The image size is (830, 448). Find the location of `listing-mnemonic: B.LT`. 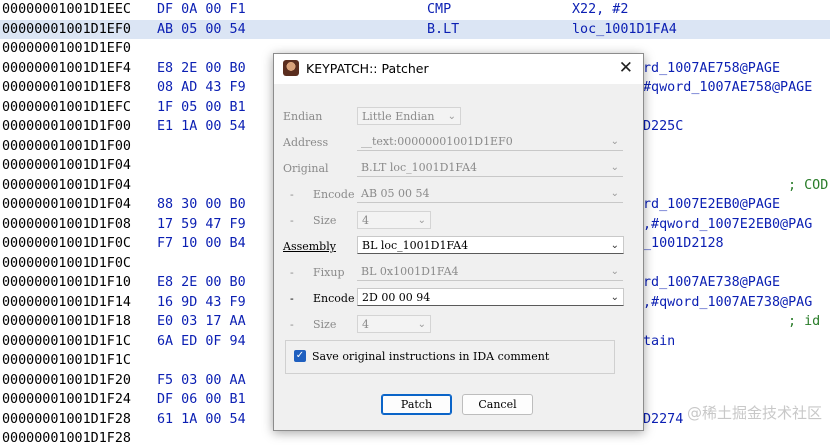

listing-mnemonic: B.LT is located at coordinates (443, 29).